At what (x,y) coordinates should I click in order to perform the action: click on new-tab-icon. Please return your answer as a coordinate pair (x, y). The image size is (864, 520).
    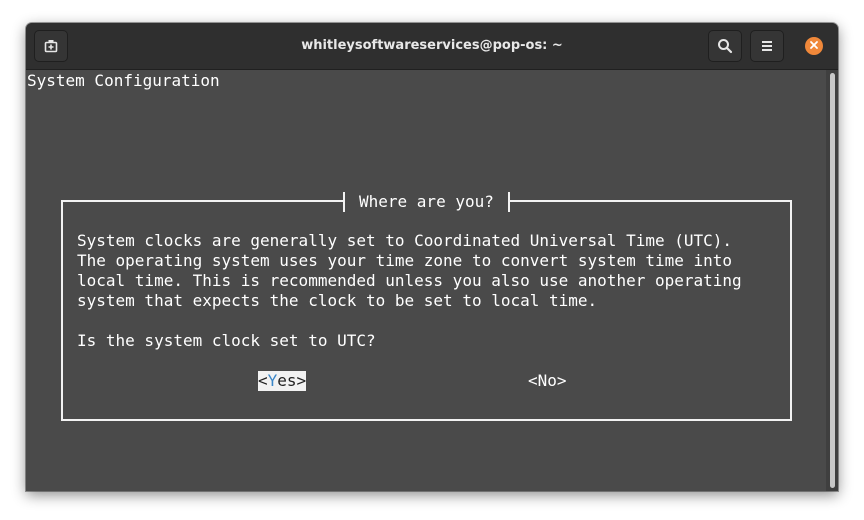
    Looking at the image, I should click on (51, 46).